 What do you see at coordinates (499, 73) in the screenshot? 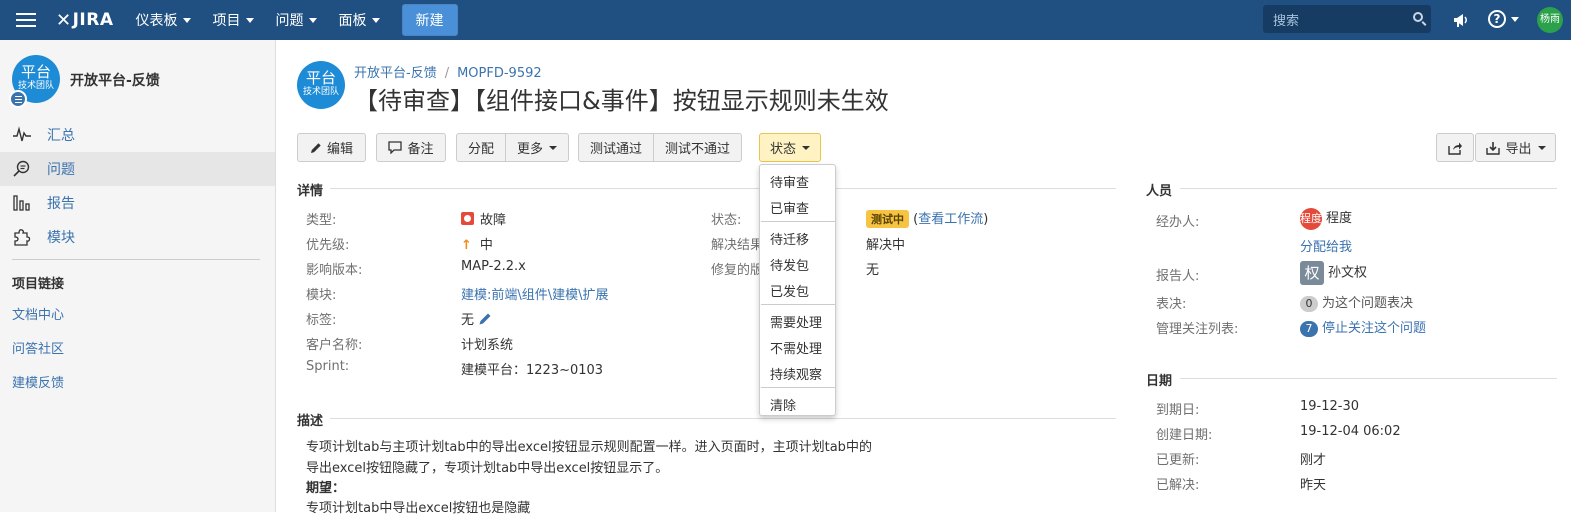
I see `breadcrumb-issue-key-link: MOPFD-9592` at bounding box center [499, 73].